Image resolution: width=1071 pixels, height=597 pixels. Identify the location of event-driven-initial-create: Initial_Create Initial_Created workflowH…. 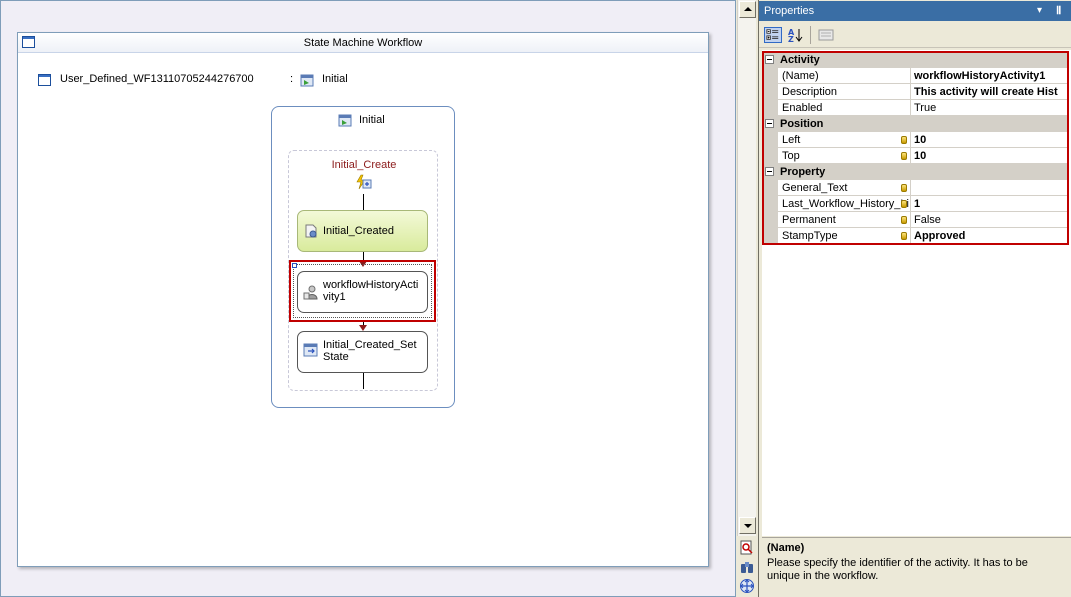
(363, 270).